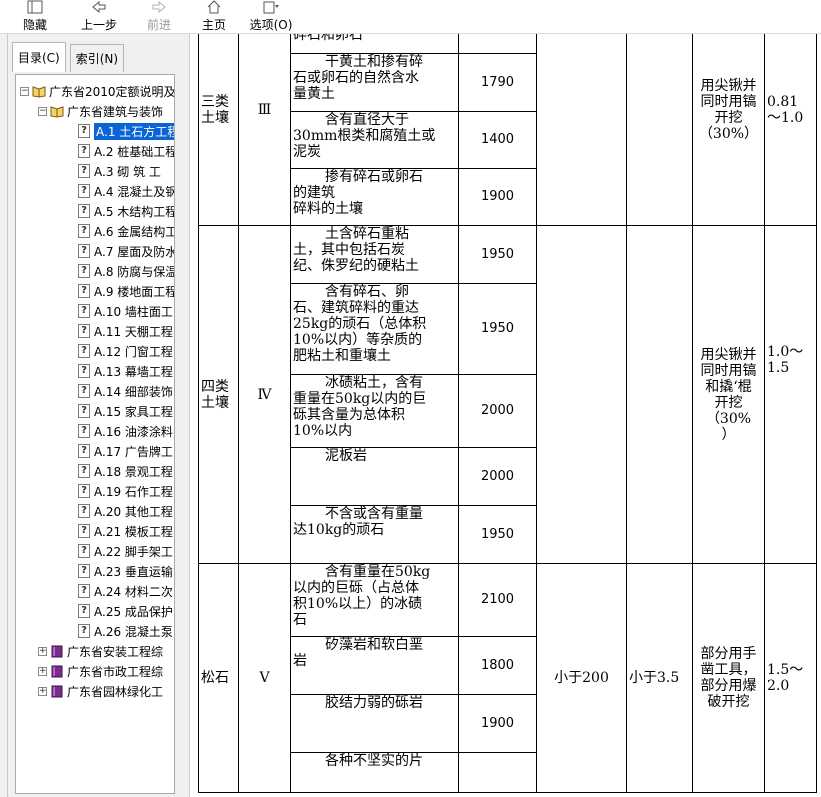 This screenshot has height=797, width=821. I want to click on tree-item-18: ? A.18 景观工程, so click(95, 471).